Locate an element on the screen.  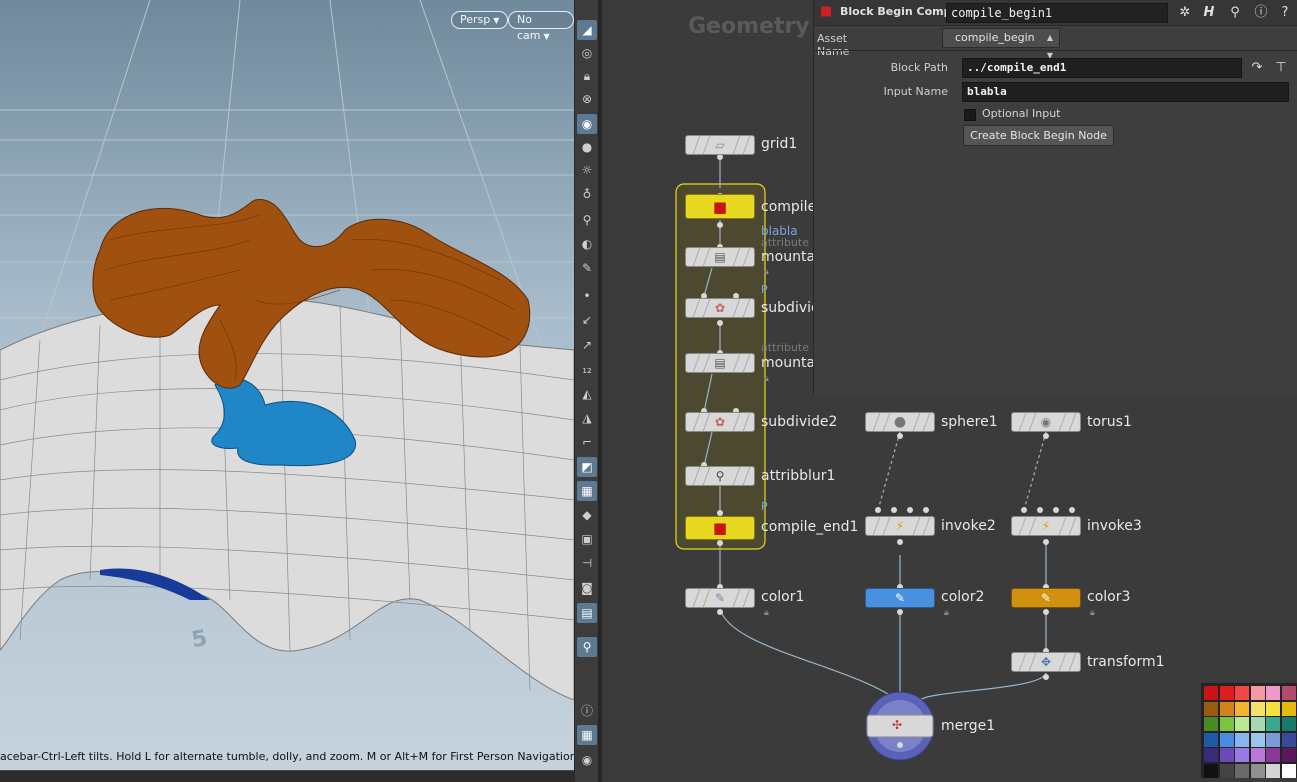
shaded-icon: ◩ is located at coordinates (587, 467).